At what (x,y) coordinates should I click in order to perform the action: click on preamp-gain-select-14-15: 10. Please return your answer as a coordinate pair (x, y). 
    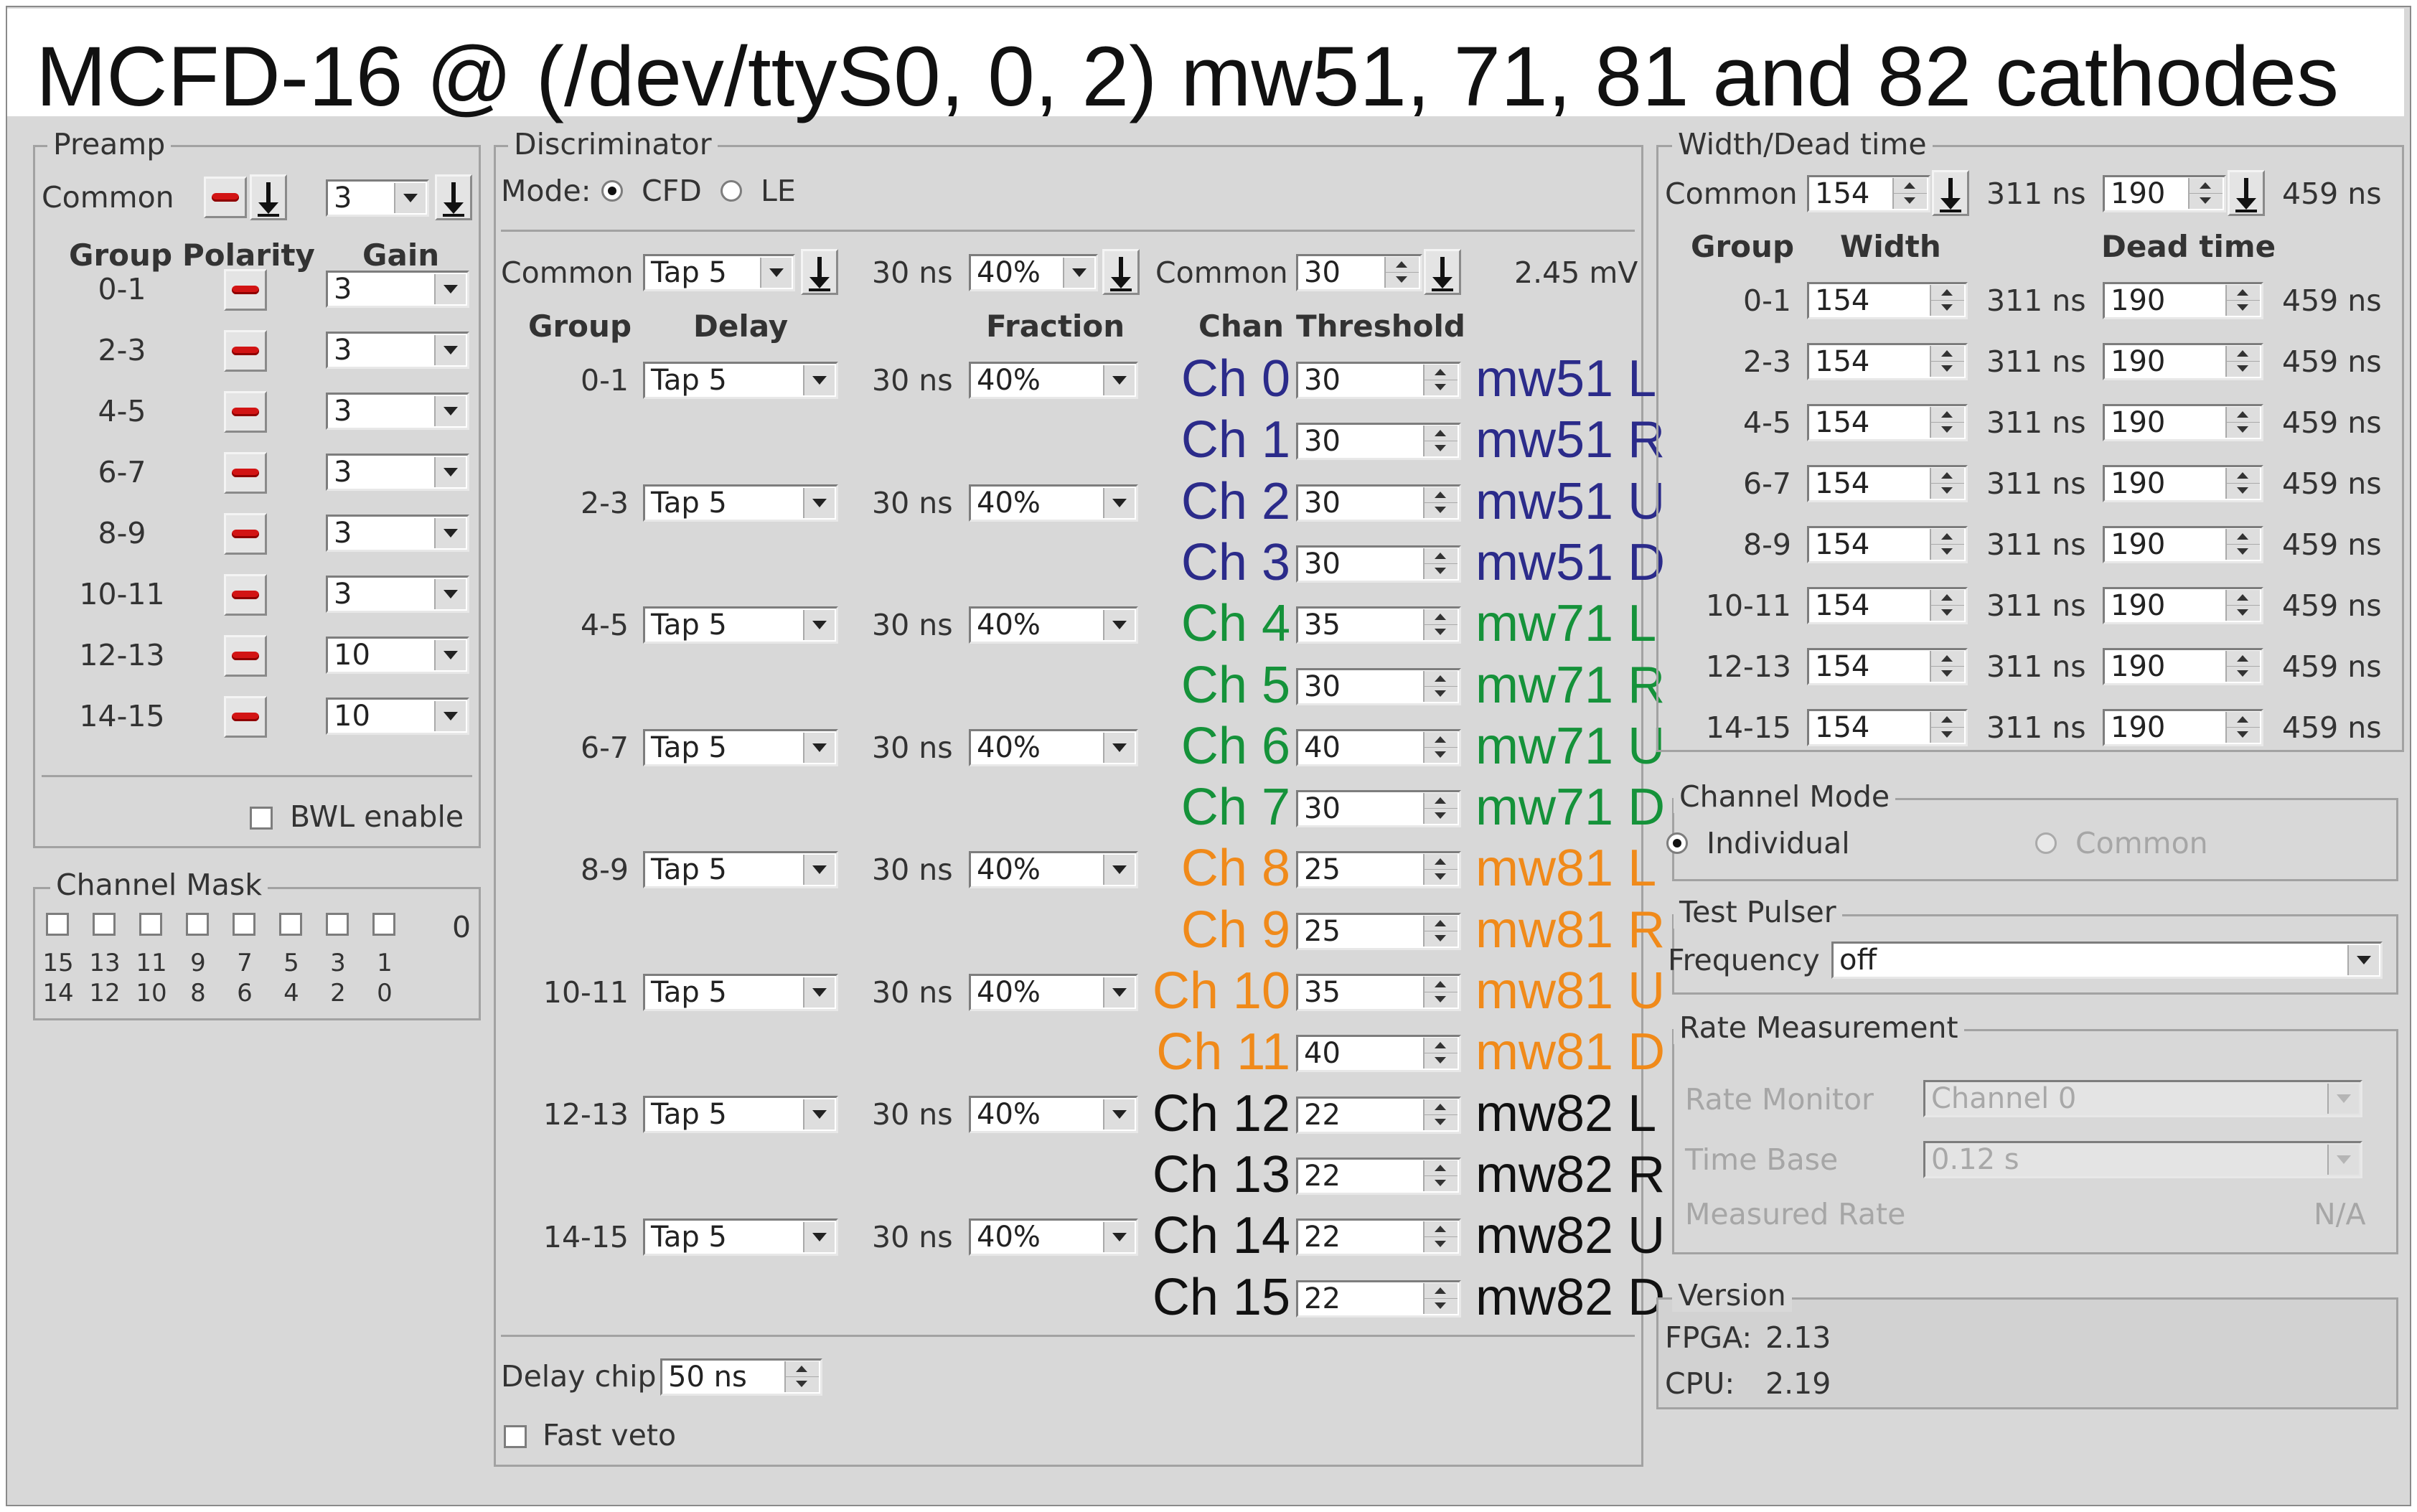
    Looking at the image, I should click on (397, 717).